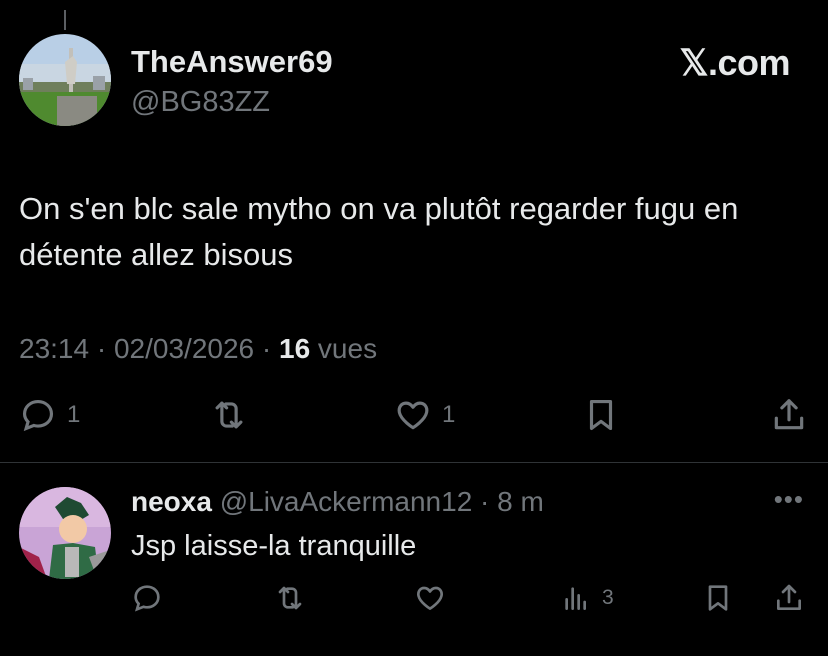 Image resolution: width=828 pixels, height=656 pixels. I want to click on thread-line, so click(65, 20).